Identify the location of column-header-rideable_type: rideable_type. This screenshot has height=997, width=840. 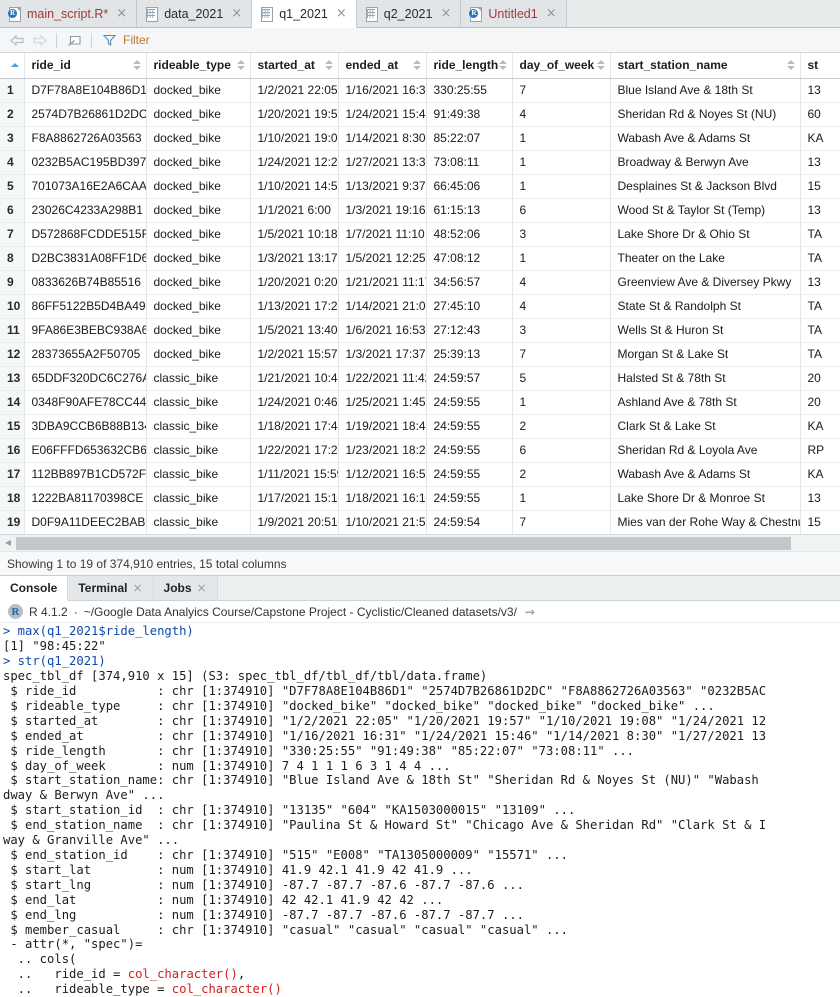
(198, 66).